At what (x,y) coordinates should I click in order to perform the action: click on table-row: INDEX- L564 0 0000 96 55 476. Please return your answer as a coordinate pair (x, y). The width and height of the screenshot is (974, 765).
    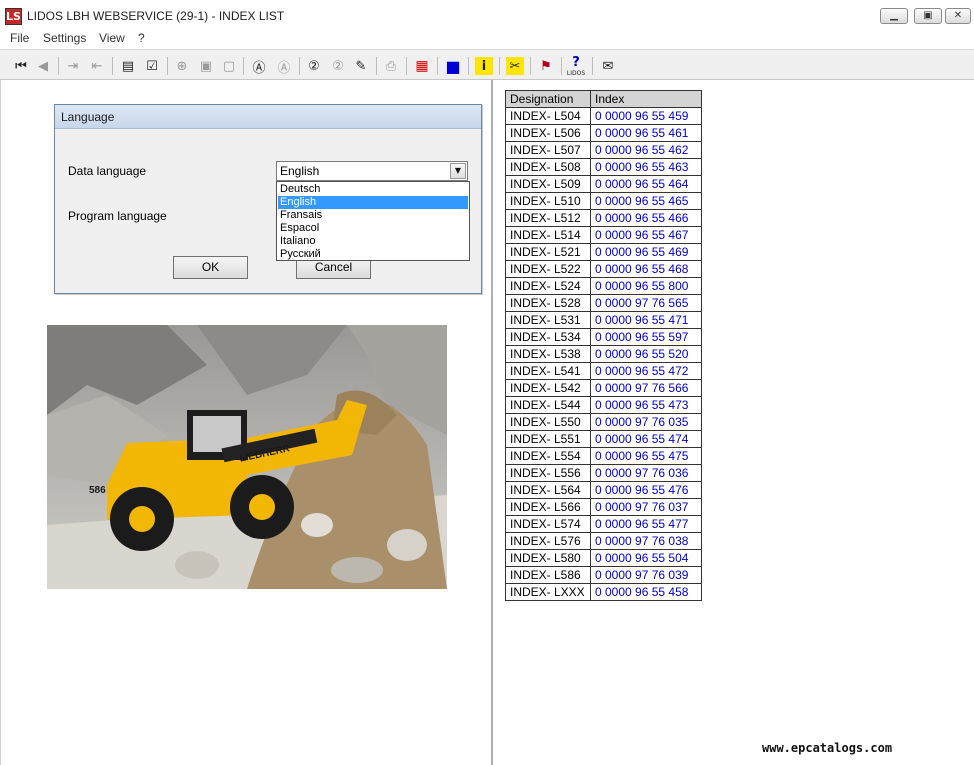
    Looking at the image, I should click on (603, 490).